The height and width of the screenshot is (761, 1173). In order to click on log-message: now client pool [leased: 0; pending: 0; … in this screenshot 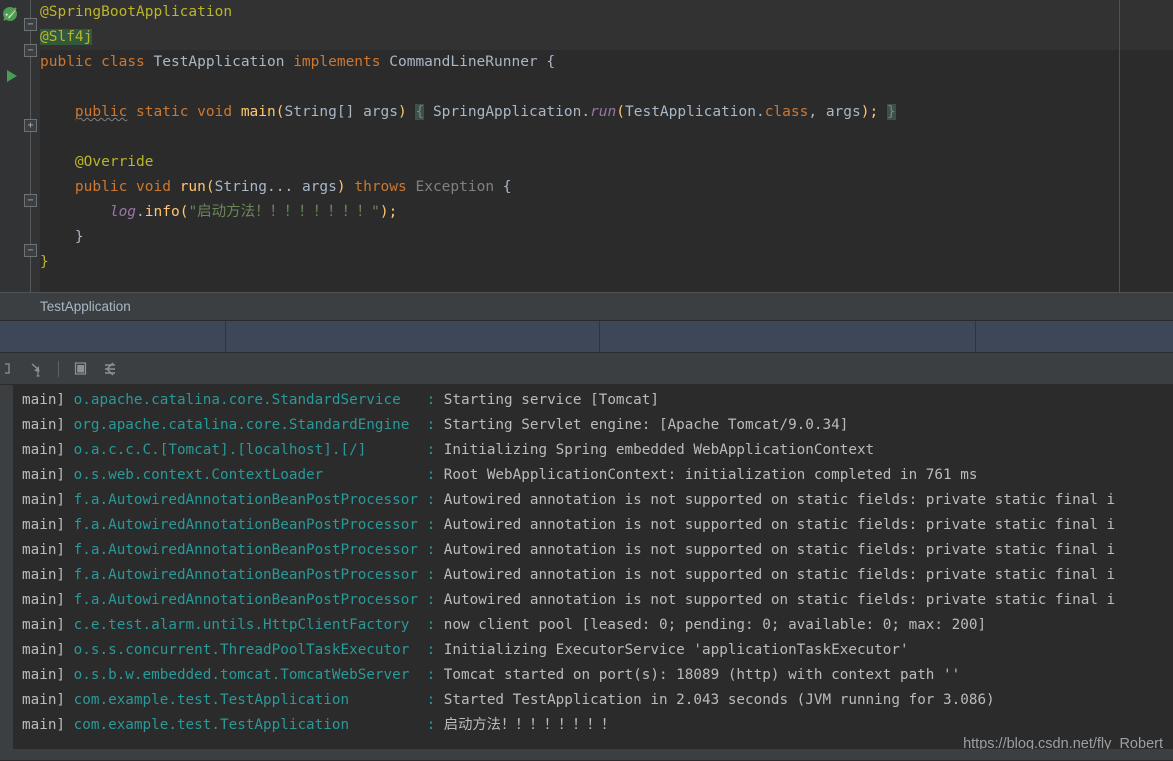, I will do `click(715, 625)`.